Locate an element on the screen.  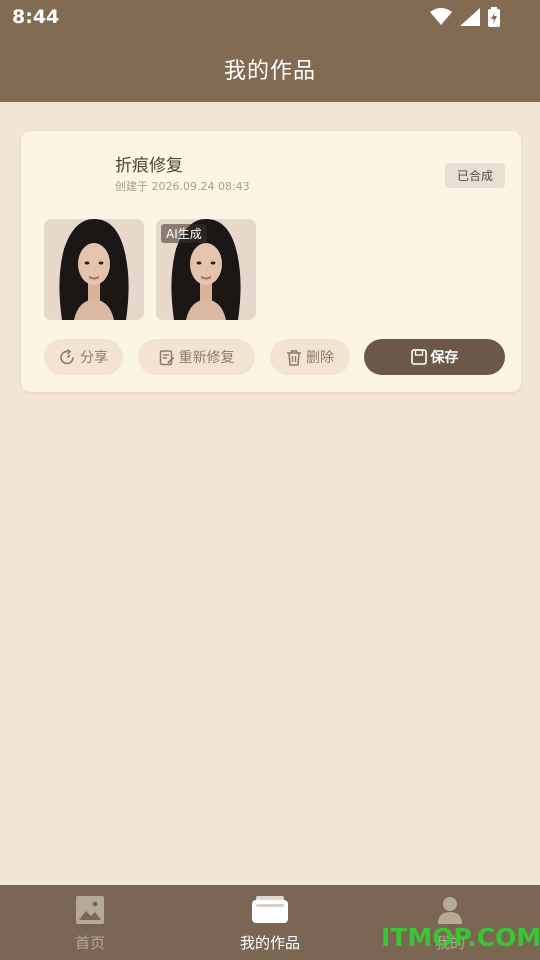
nav-label-home: 首页 is located at coordinates (89, 943).